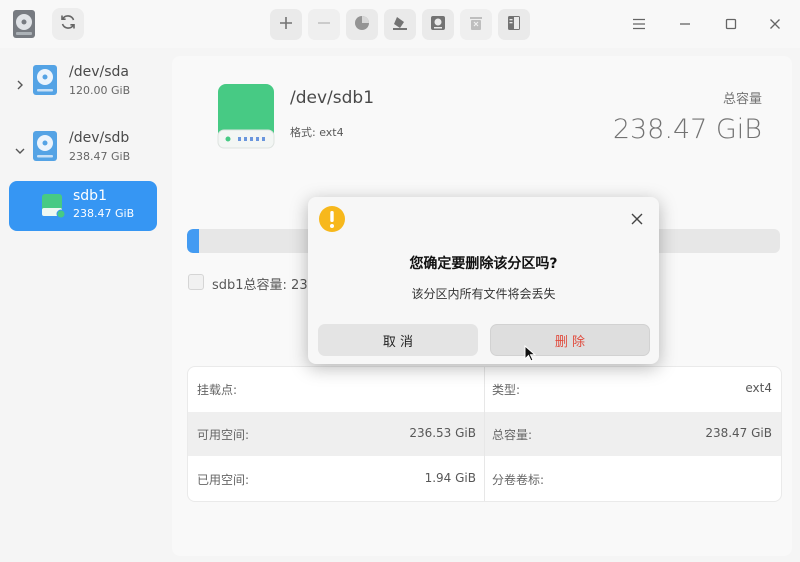  I want to click on dialog-close-button, so click(637, 219).